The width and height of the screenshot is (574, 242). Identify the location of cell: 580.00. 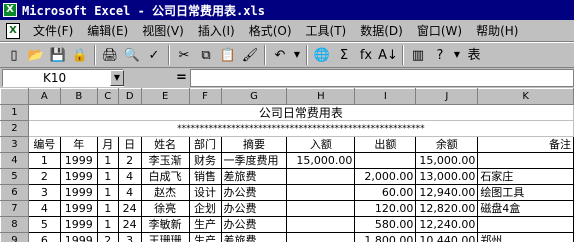
(385, 224).